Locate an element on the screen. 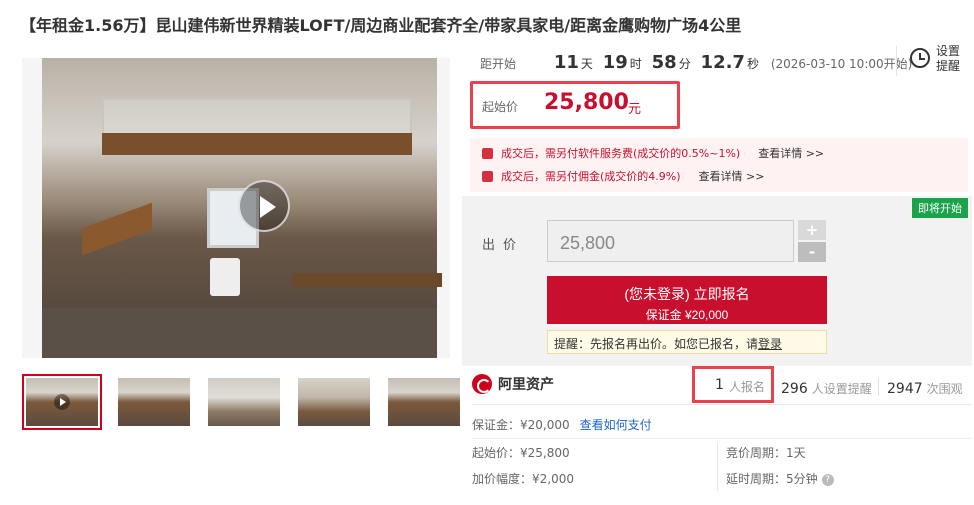 The width and height of the screenshot is (974, 505). countdown-seconds: 12.7 is located at coordinates (722, 62).